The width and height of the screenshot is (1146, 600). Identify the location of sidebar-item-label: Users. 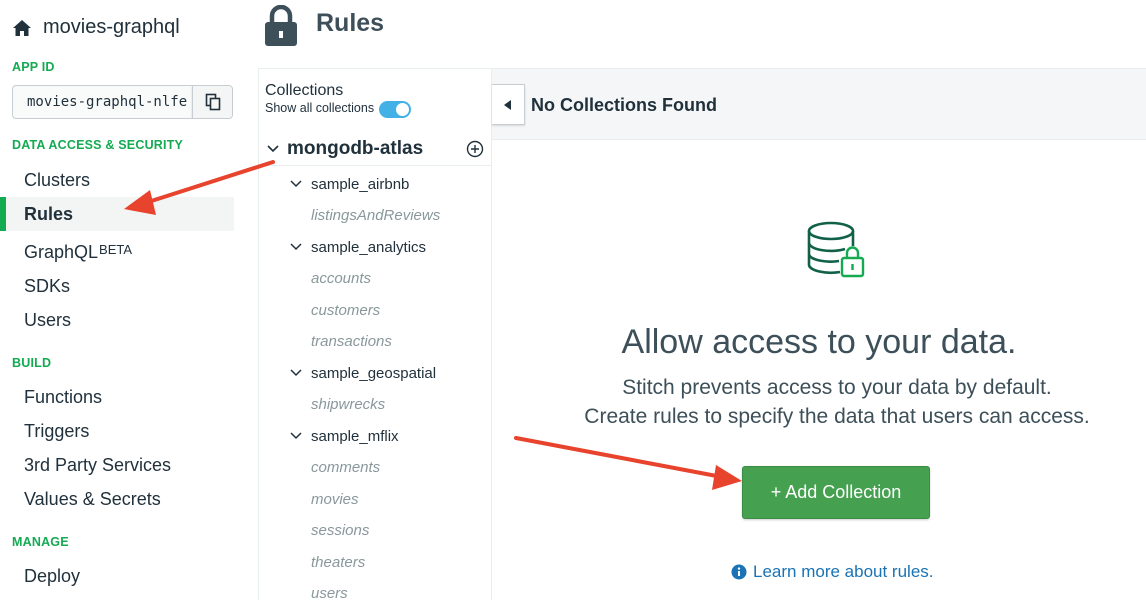
(48, 319).